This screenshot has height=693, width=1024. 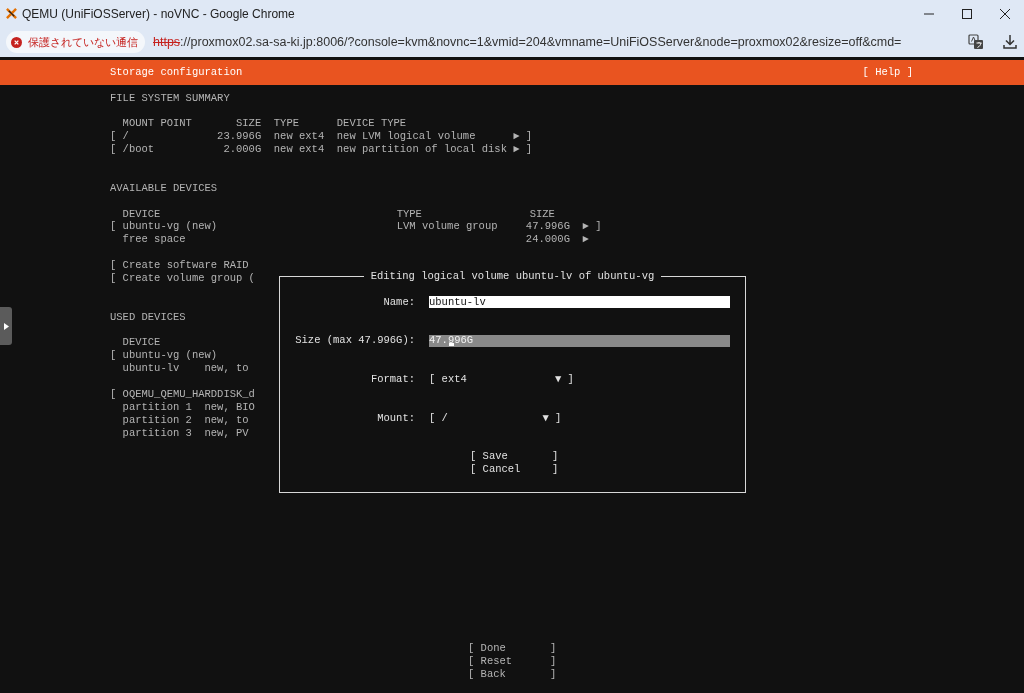 I want to click on menu-button: [ Save ], so click(x=514, y=457).